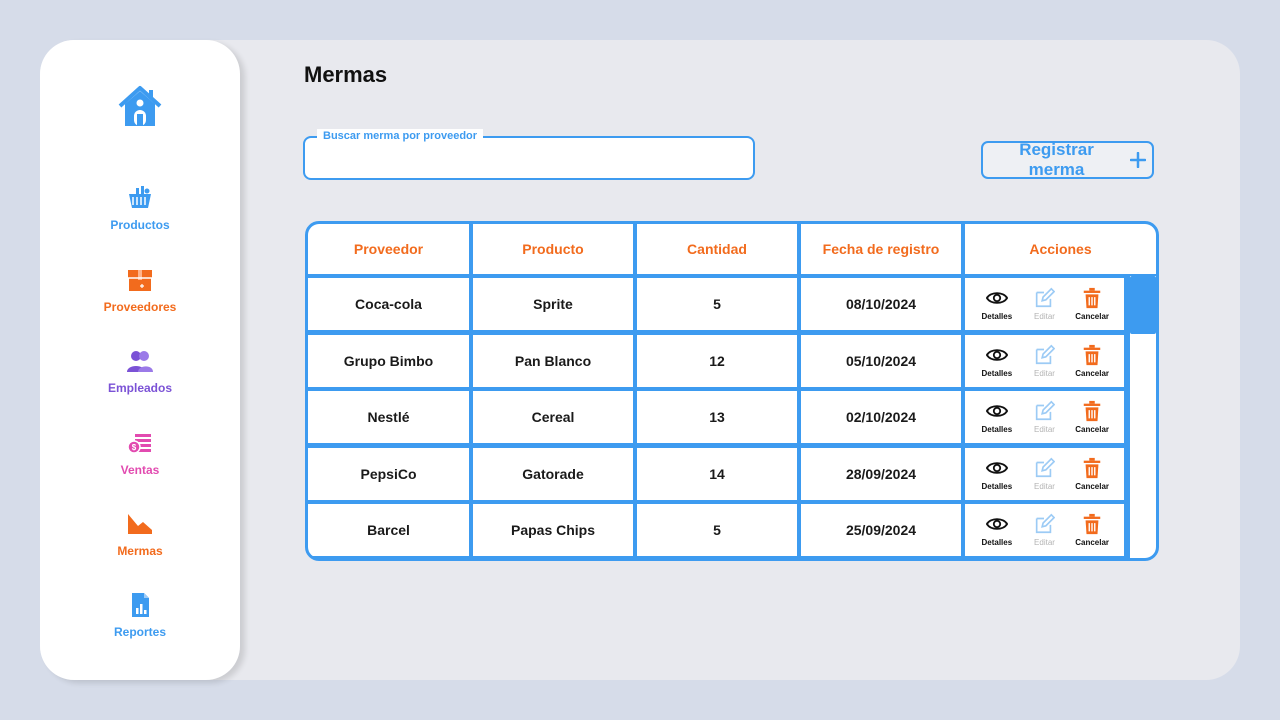  I want to click on sidebar-item-label: Ventas, so click(140, 470).